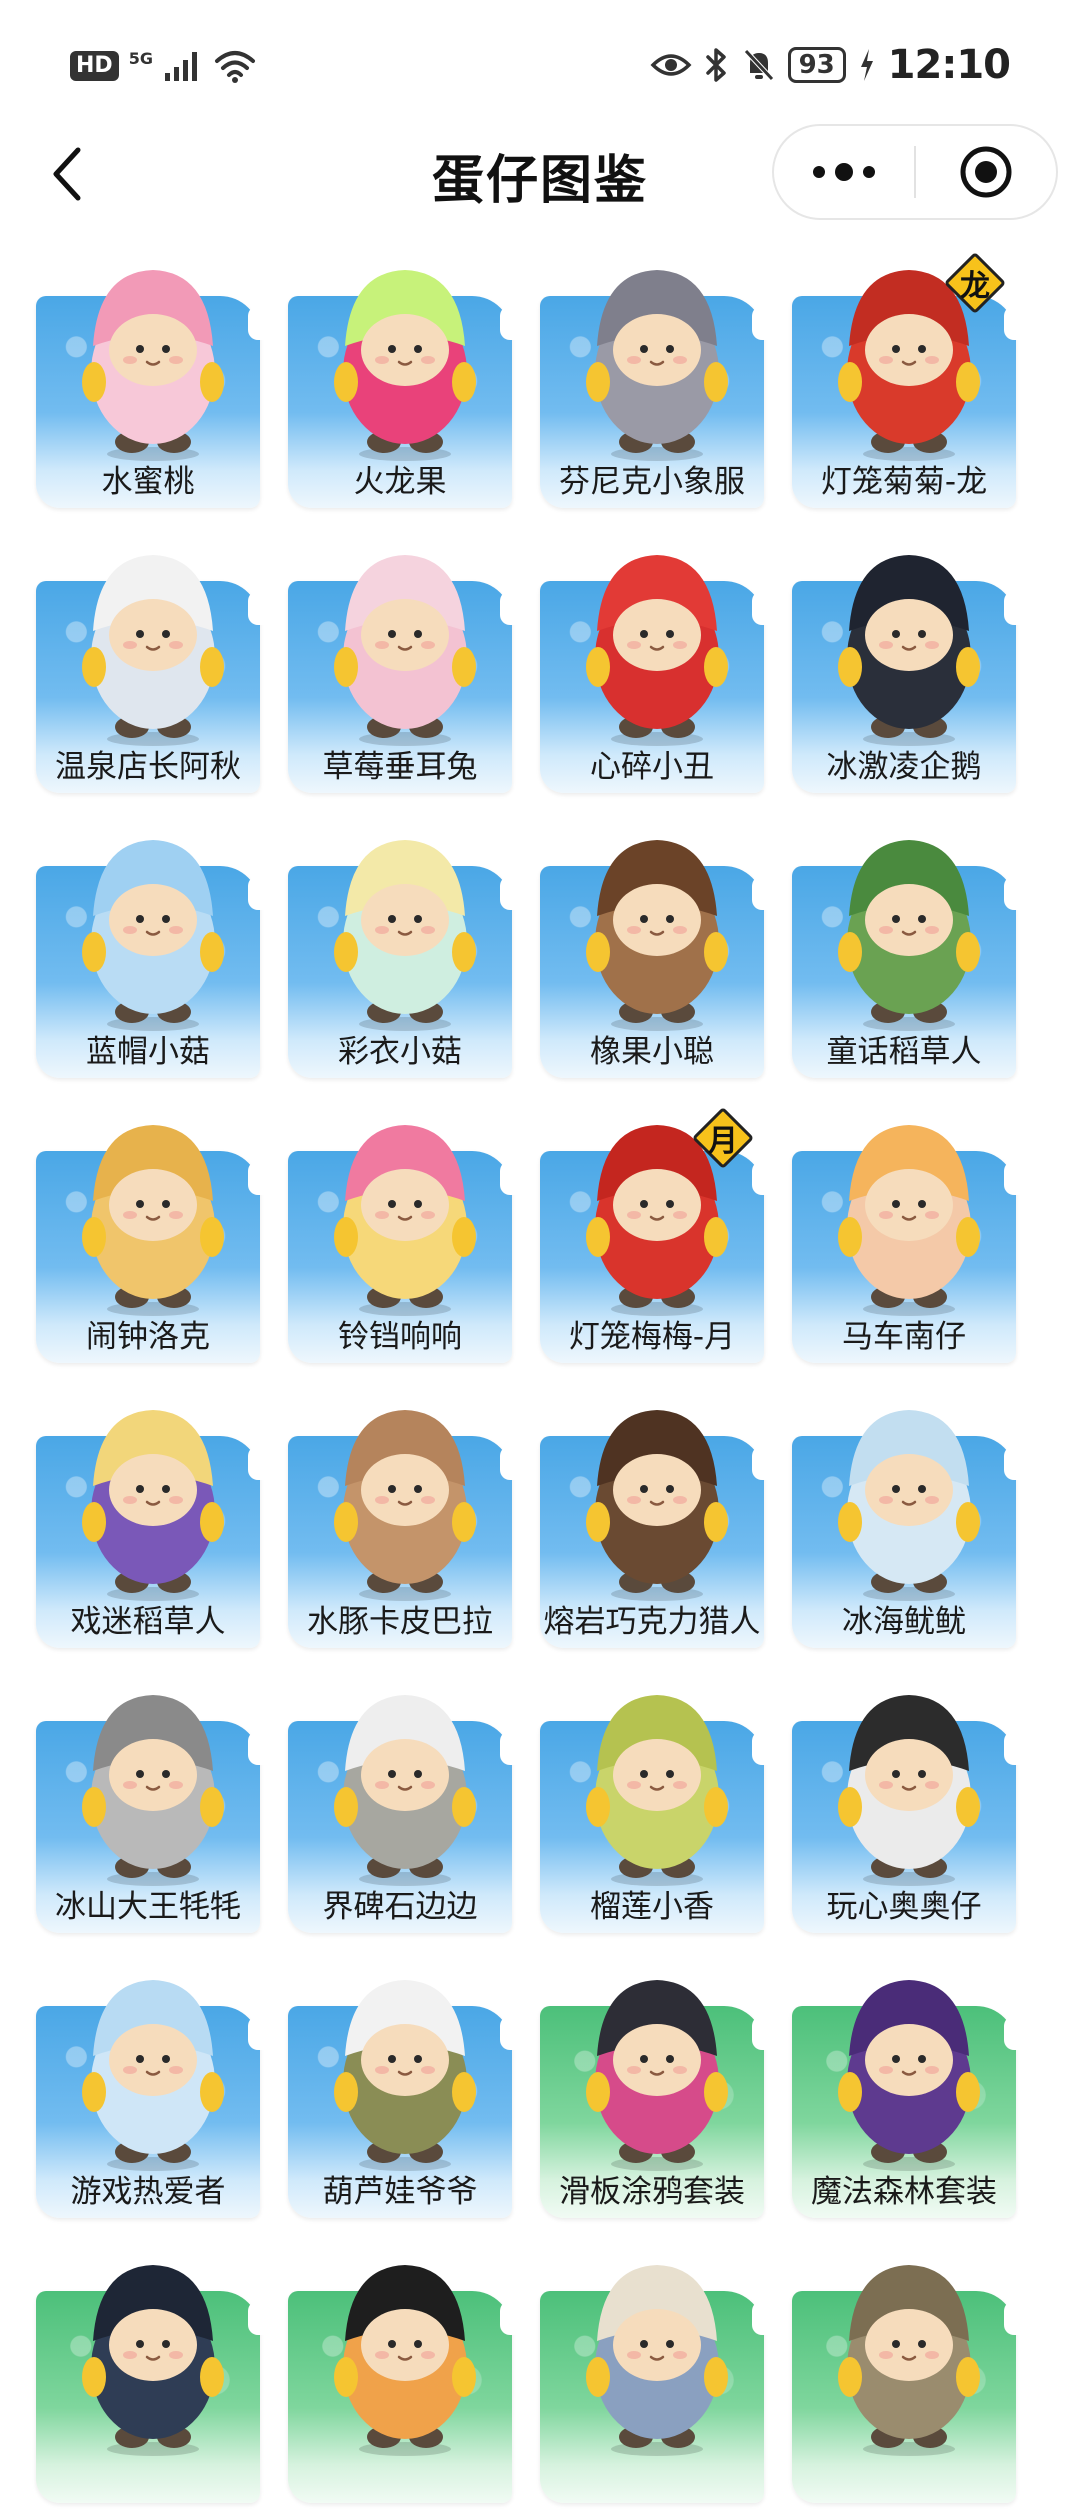  I want to click on card-label: 橡果小聪, so click(652, 1052).